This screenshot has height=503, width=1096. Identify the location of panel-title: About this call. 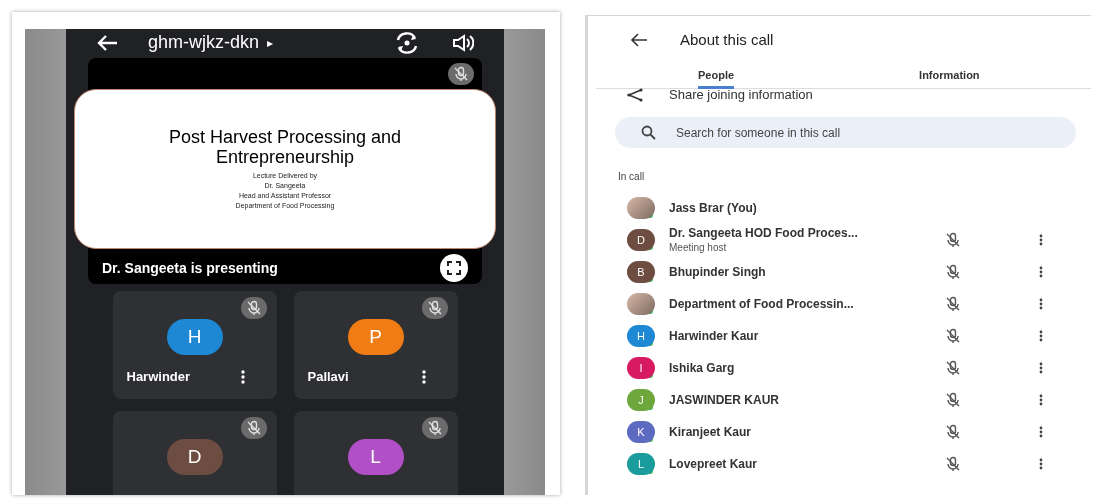
(727, 39).